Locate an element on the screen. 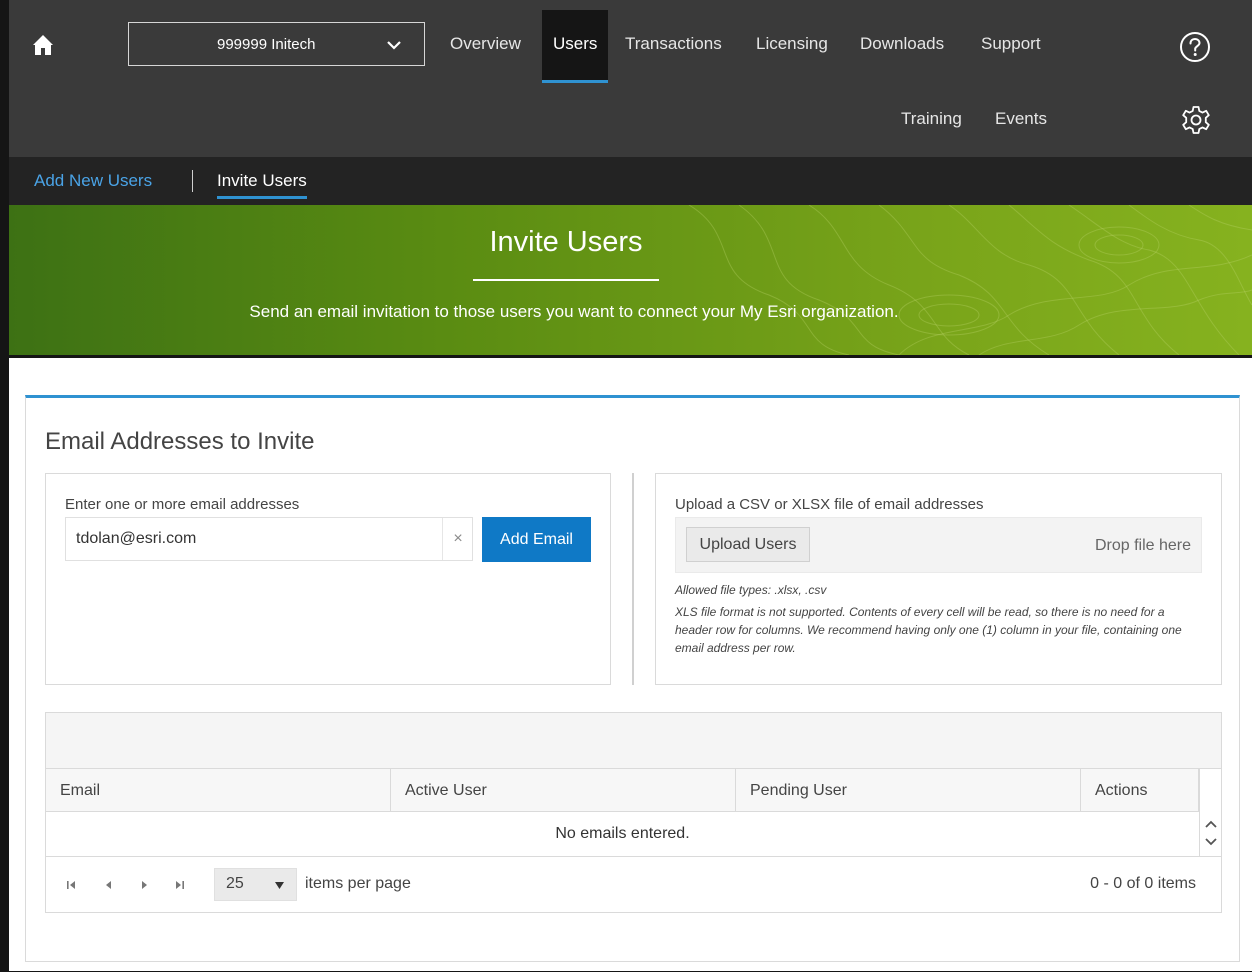 The height and width of the screenshot is (972, 1252). email-field-label: Enter one or more email addresses is located at coordinates (182, 504).